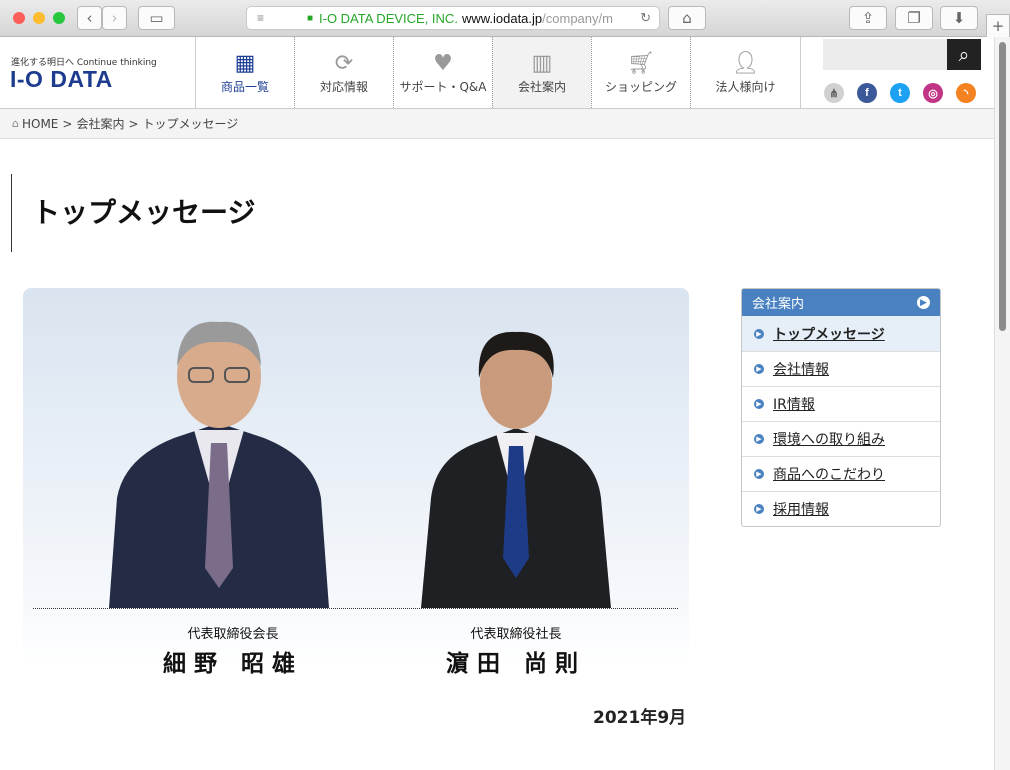 This screenshot has height=770, width=1010. Describe the element at coordinates (15, 123) in the screenshot. I see `home-icon: ⌂` at that location.